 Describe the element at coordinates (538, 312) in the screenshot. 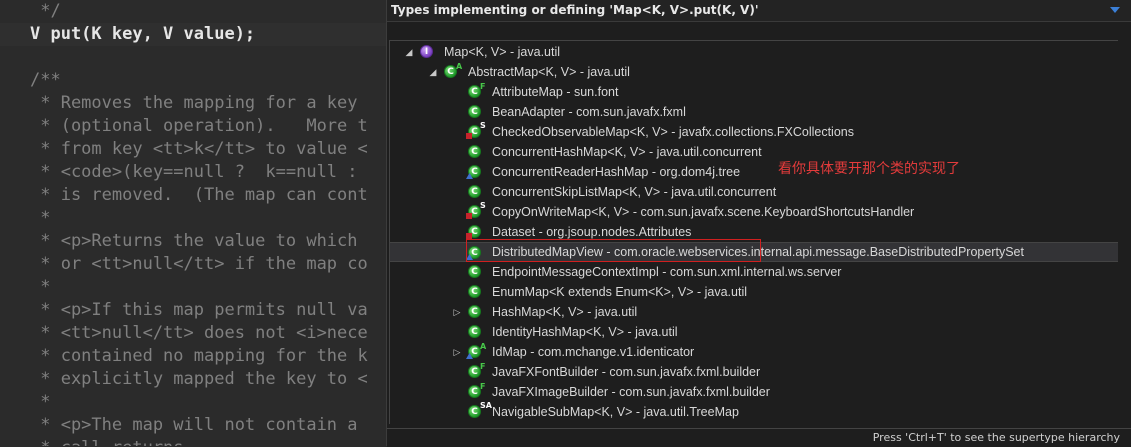

I see `type-name: HashMap<K, V>` at that location.